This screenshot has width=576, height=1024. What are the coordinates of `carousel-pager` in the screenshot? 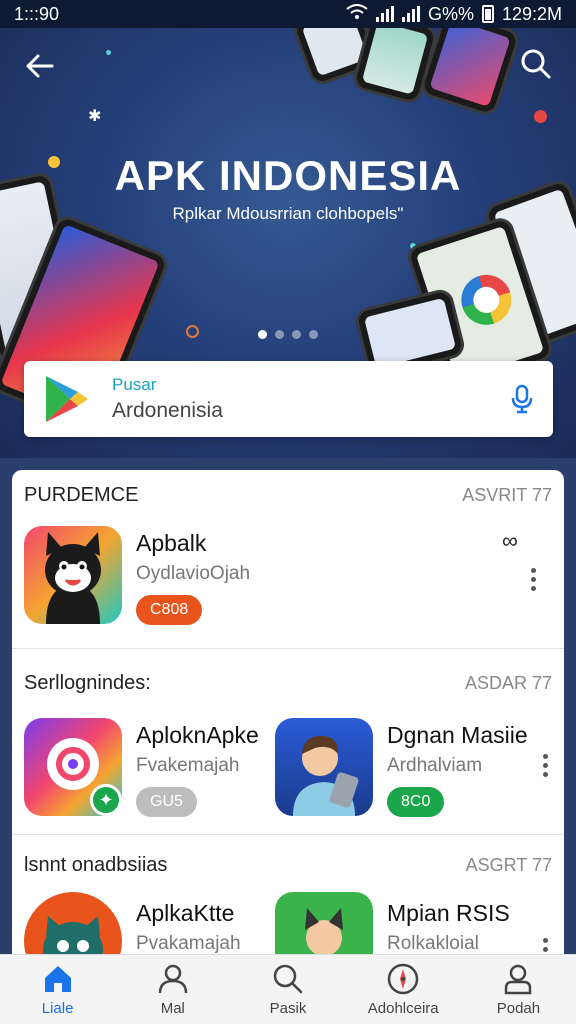 It's located at (288, 334).